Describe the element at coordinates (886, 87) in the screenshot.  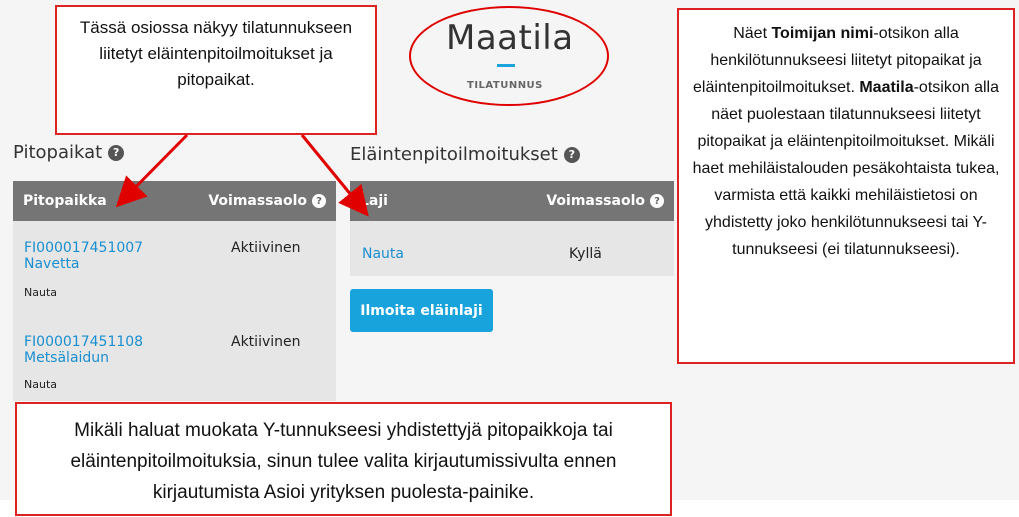
I see `callout-right-bold-2: Maatila` at that location.